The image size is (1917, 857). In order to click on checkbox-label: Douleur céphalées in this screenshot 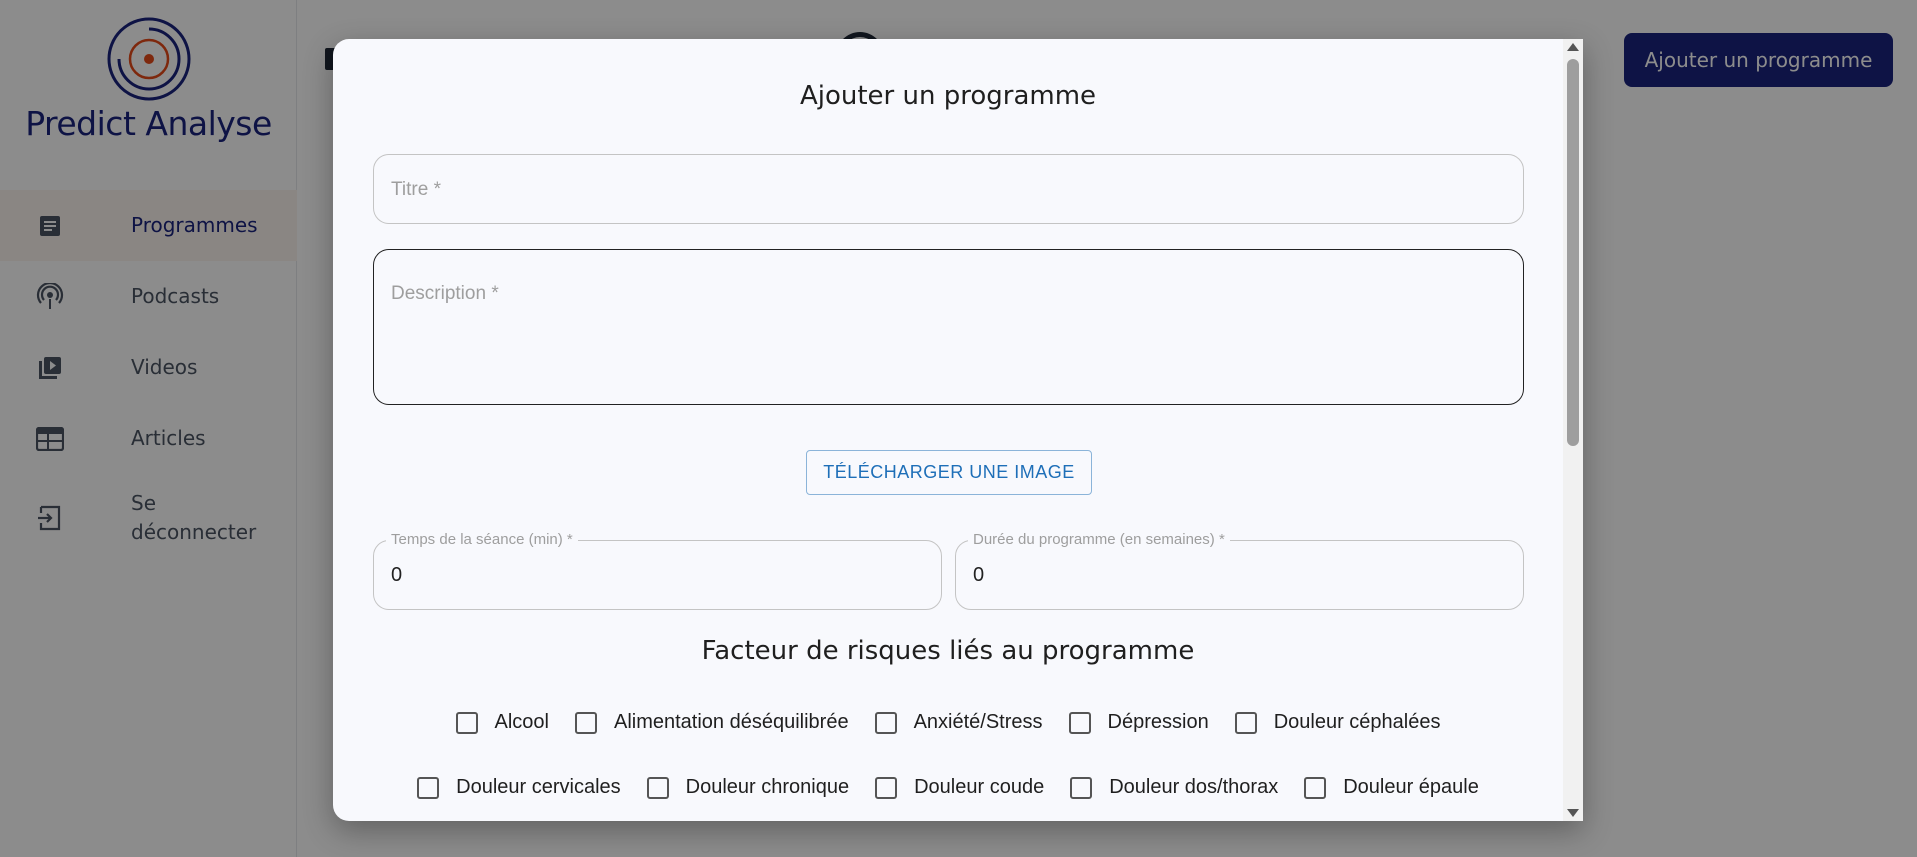, I will do `click(1357, 722)`.